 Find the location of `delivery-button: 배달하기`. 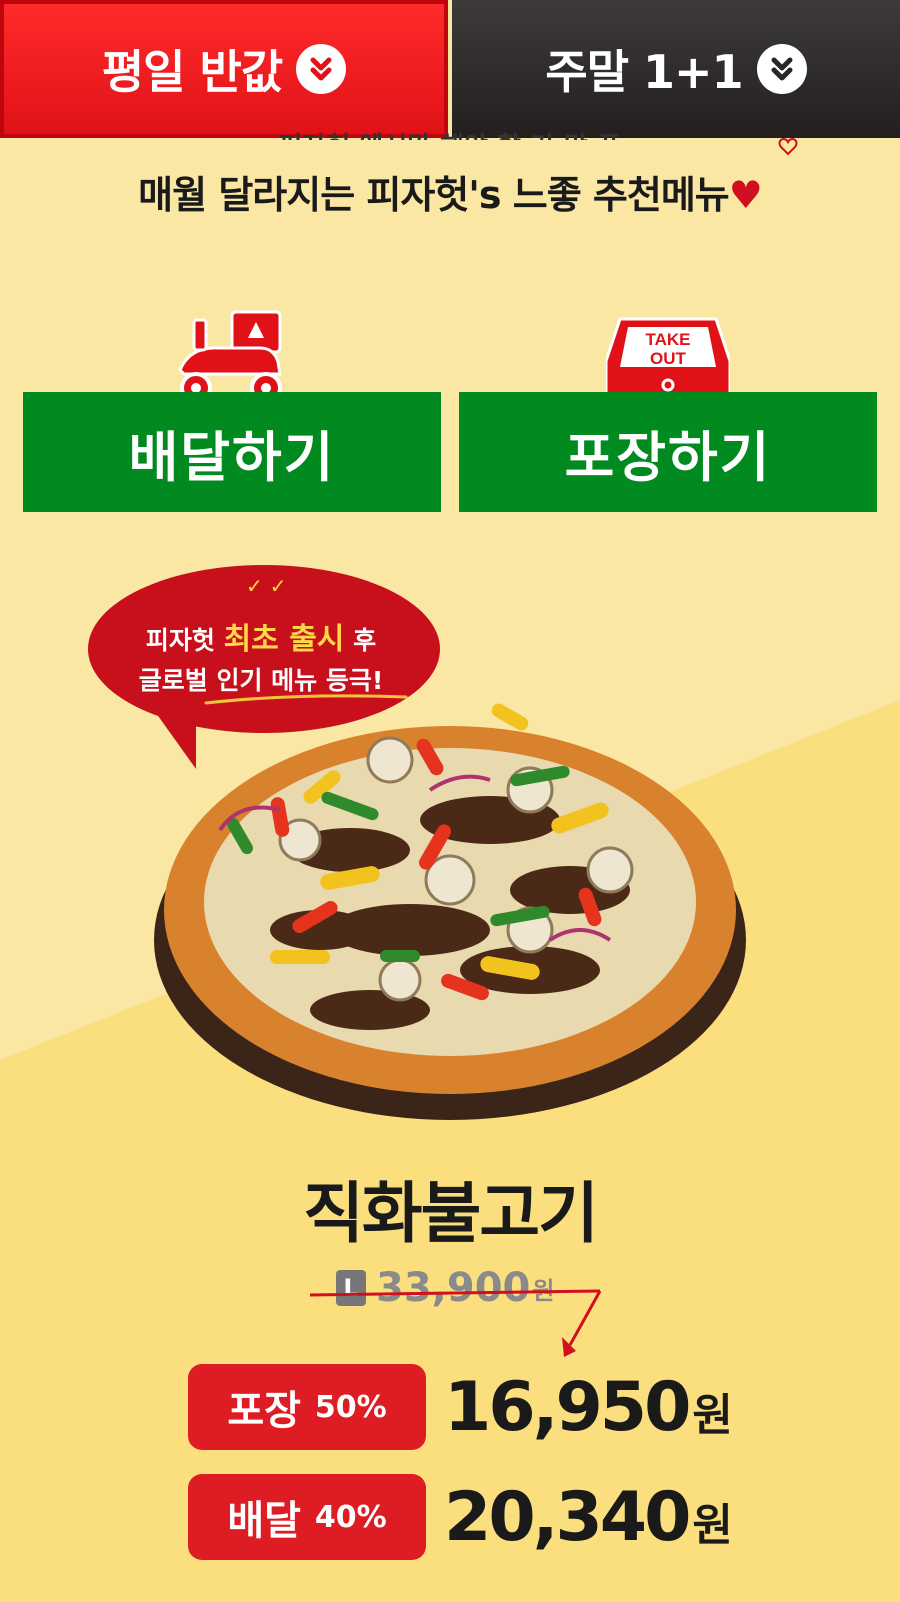

delivery-button: 배달하기 is located at coordinates (232, 452).